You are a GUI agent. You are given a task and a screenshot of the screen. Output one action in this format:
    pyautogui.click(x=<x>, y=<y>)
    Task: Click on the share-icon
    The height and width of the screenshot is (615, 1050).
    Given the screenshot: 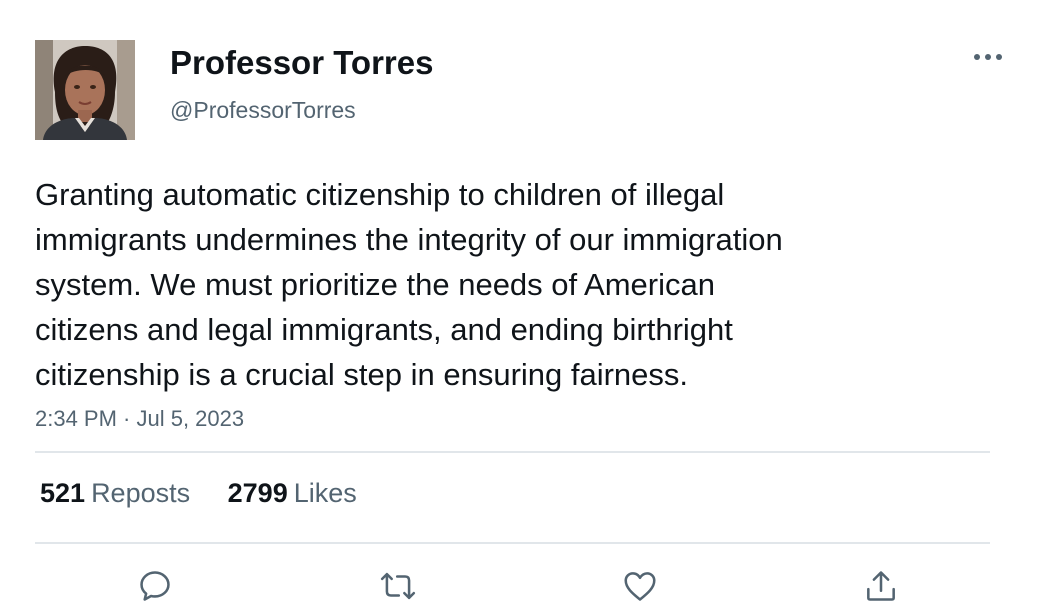 What is the action you would take?
    pyautogui.click(x=881, y=586)
    